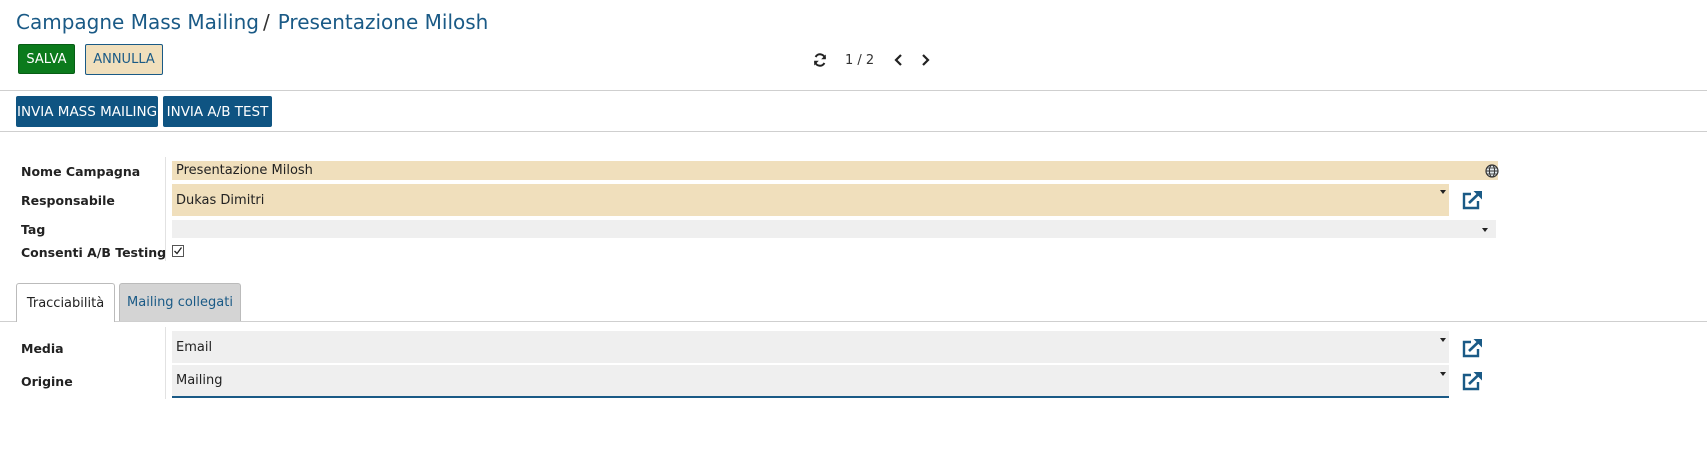 This screenshot has width=1707, height=454. Describe the element at coordinates (42, 348) in the screenshot. I see `media-label: Media` at that location.